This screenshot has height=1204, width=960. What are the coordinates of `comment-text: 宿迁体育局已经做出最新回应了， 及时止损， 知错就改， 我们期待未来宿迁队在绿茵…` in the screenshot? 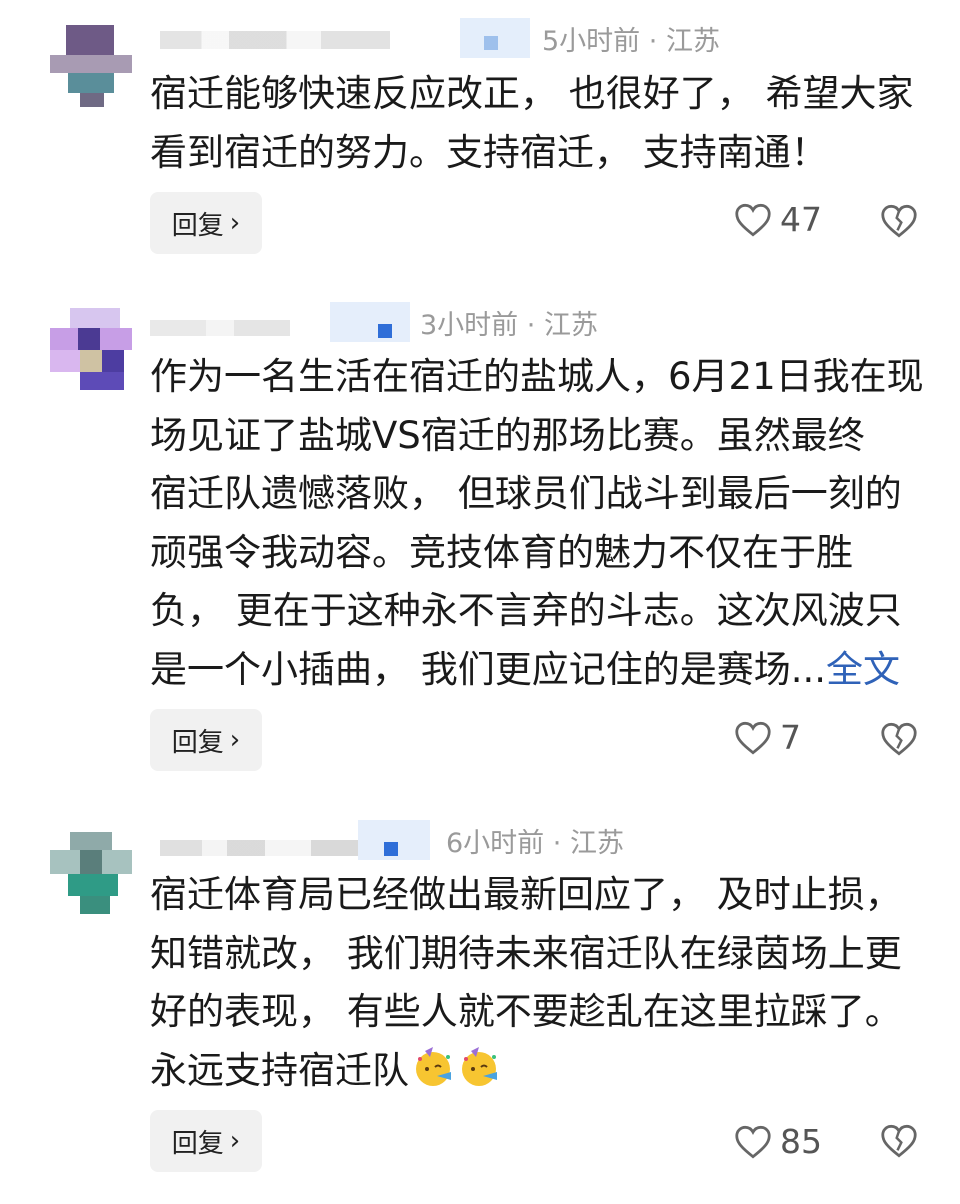 It's located at (526, 982).